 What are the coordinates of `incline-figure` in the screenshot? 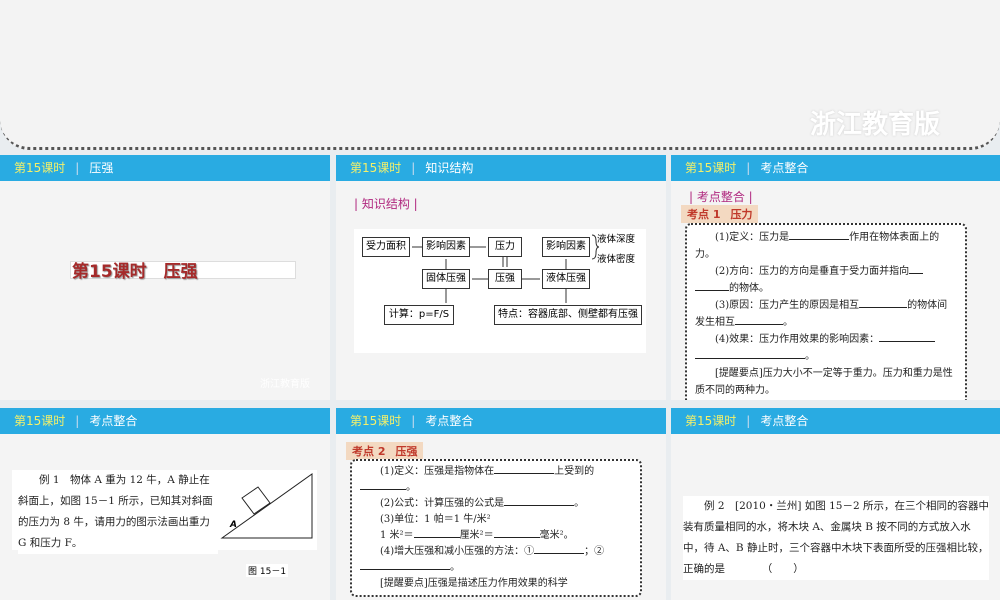 It's located at (266, 506).